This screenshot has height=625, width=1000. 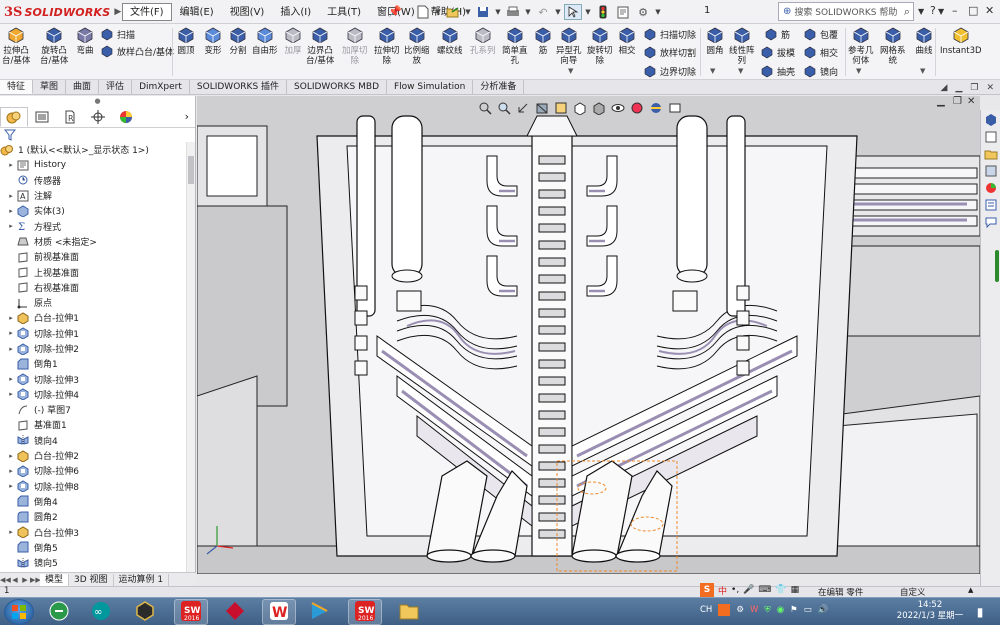 What do you see at coordinates (450, 41) in the screenshot?
I see `cmd-thread-button: 螺纹线` at bounding box center [450, 41].